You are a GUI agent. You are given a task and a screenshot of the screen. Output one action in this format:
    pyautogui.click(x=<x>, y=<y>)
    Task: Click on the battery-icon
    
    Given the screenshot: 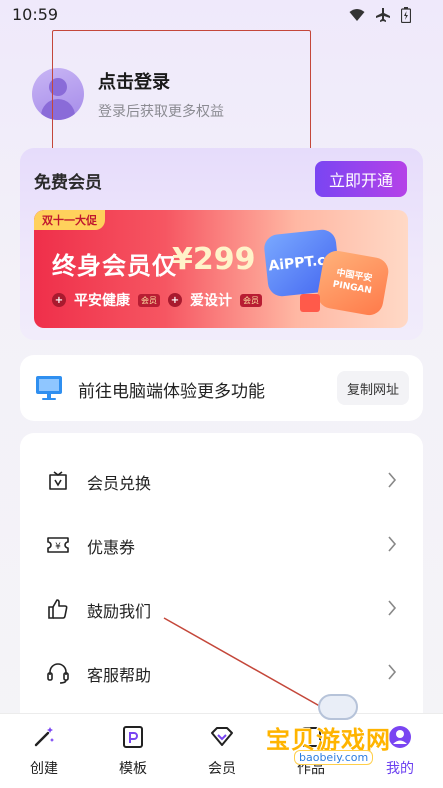 What is the action you would take?
    pyautogui.click(x=406, y=15)
    